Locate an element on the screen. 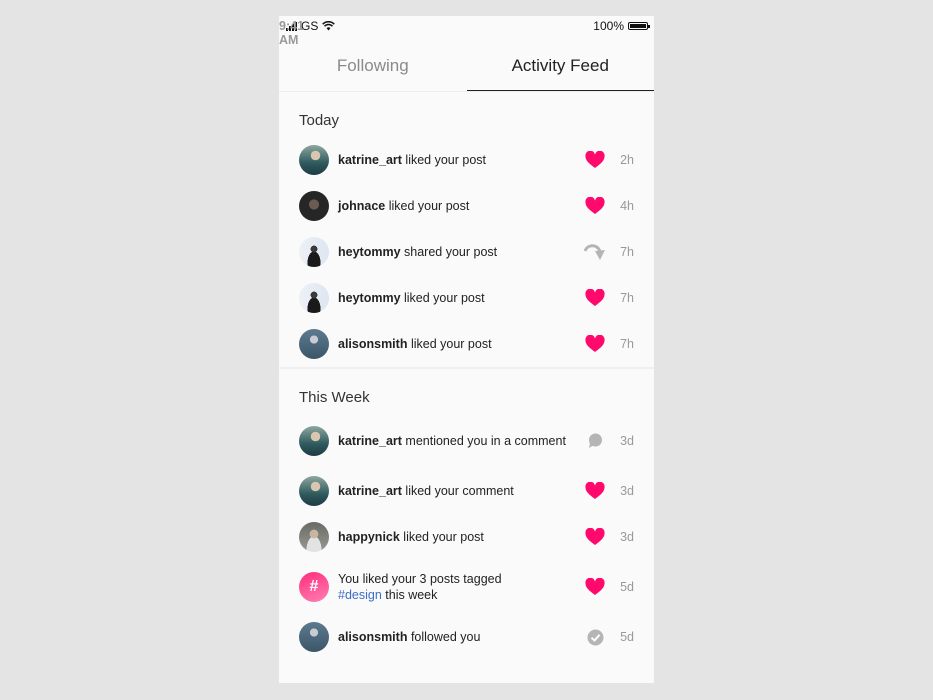  list-item: alisonsmith followed you 5d is located at coordinates (466, 637).